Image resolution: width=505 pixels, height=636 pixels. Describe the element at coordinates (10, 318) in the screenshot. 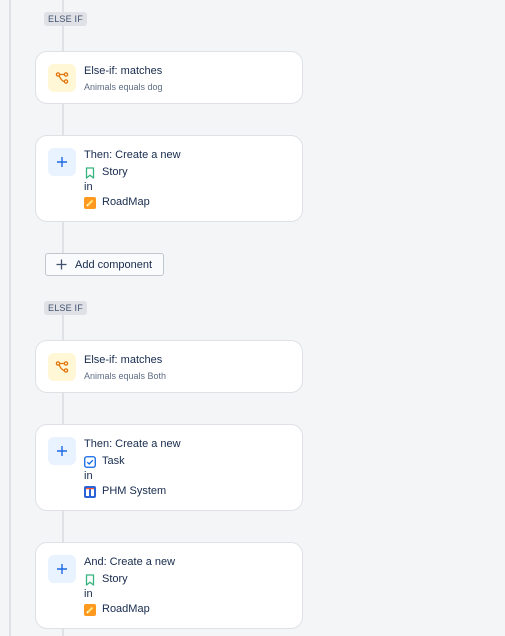

I see `outer-rail-line` at that location.